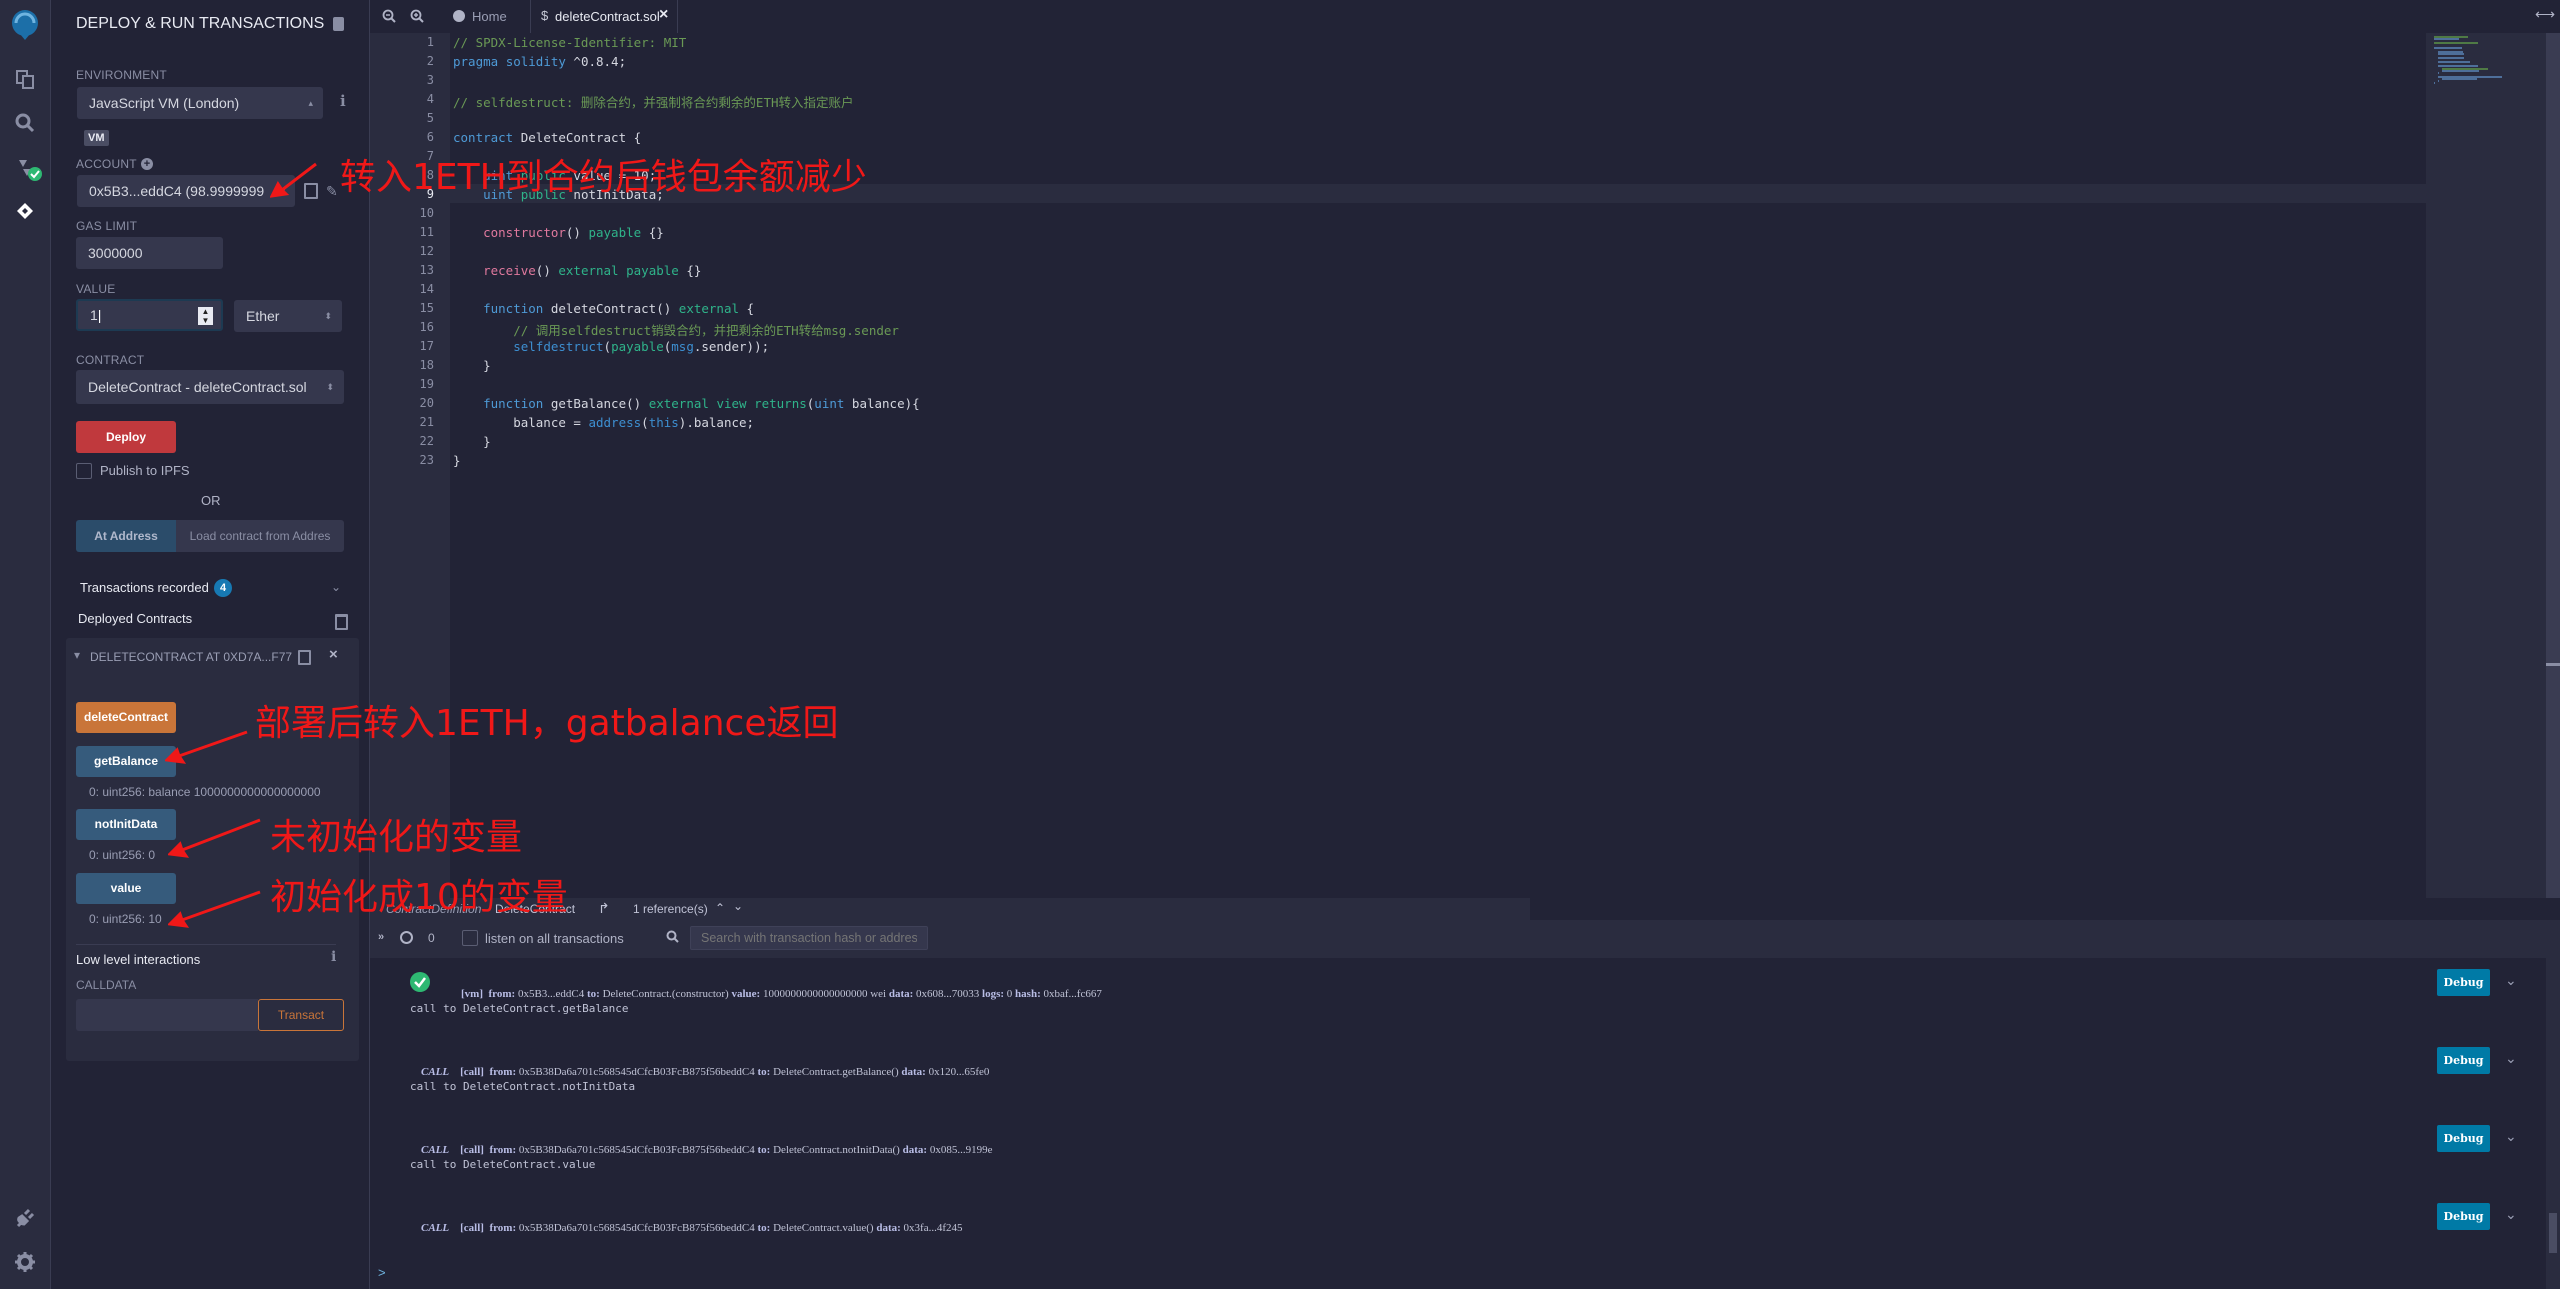 The width and height of the screenshot is (2560, 1289). I want to click on documentation-icon, so click(338, 24).